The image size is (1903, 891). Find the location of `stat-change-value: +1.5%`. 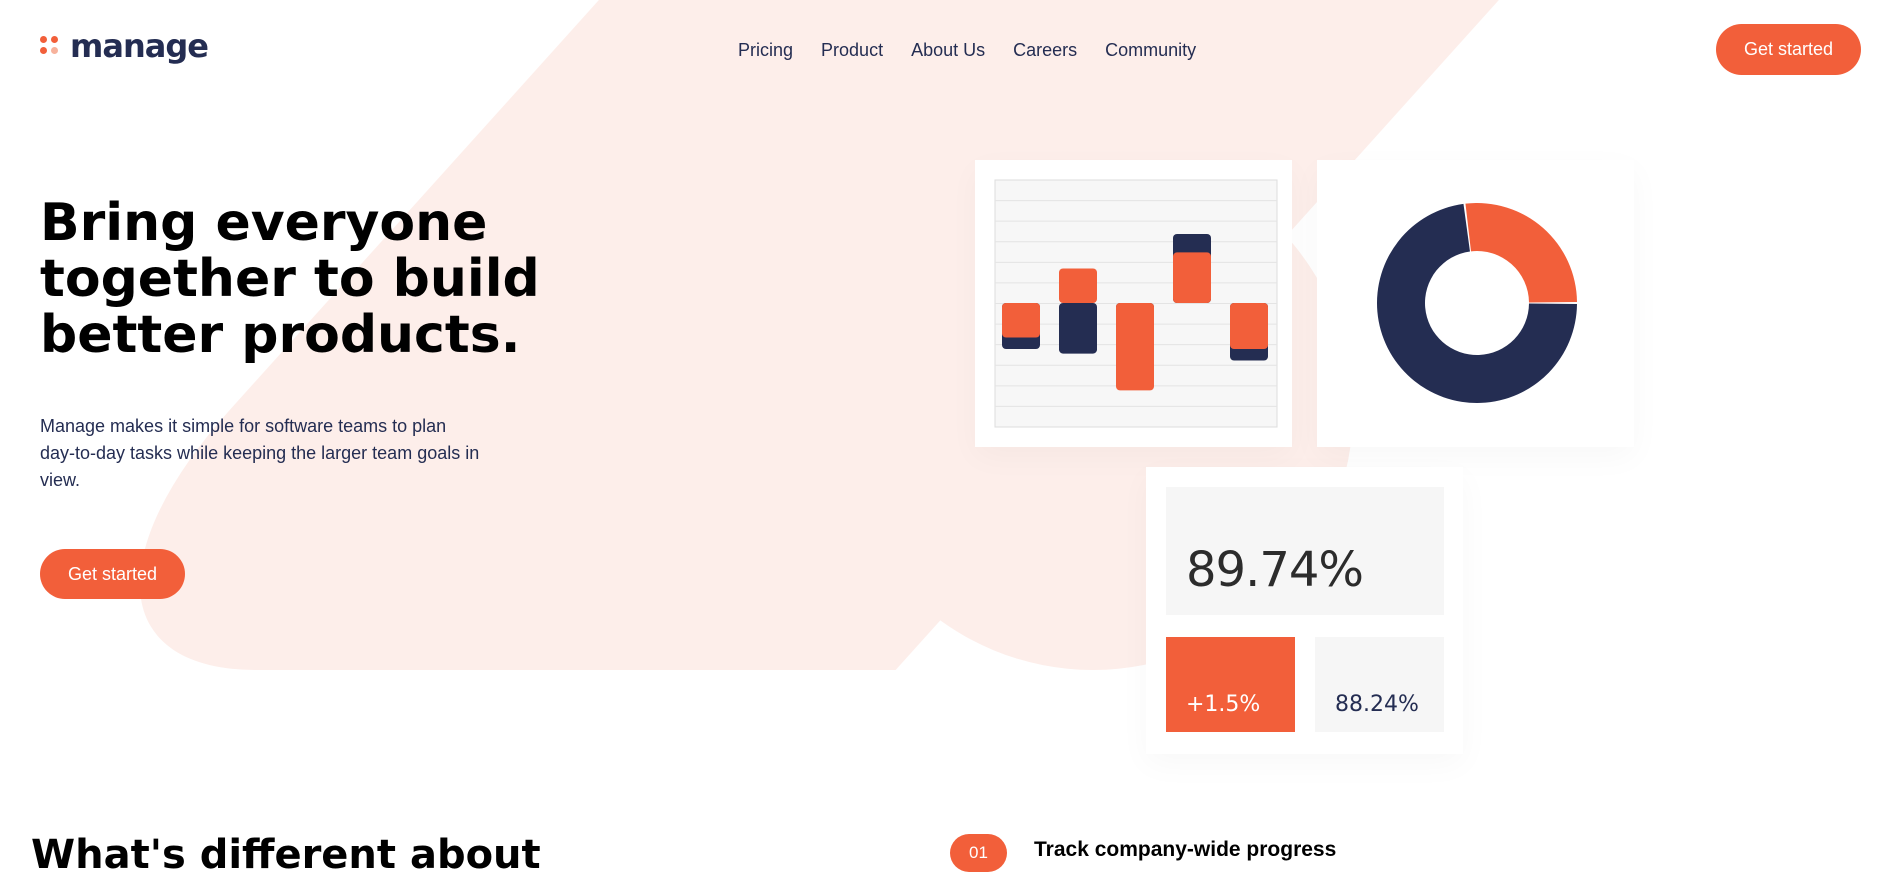

stat-change-value: +1.5% is located at coordinates (1223, 704).